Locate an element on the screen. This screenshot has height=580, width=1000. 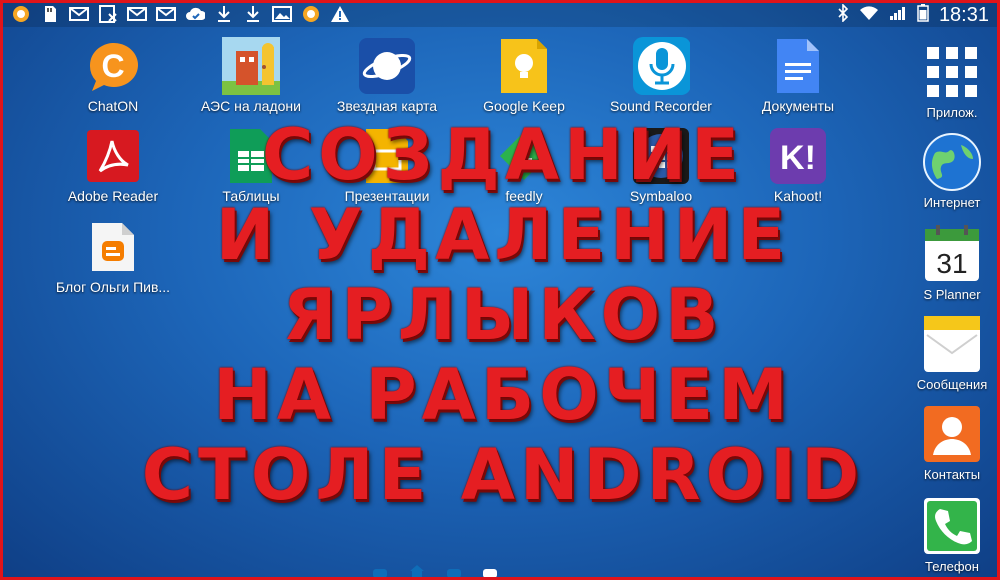
app-star-map: Звездная карта is located at coordinates (387, 75).